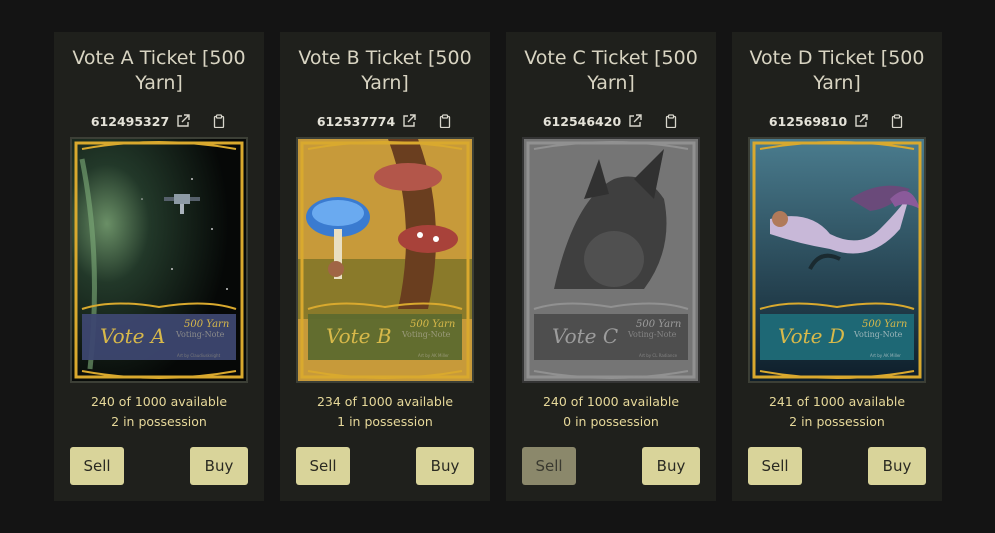 The height and width of the screenshot is (533, 995). I want to click on ticket-stats: 240 of 1000 available 2 in possession, so click(159, 412).